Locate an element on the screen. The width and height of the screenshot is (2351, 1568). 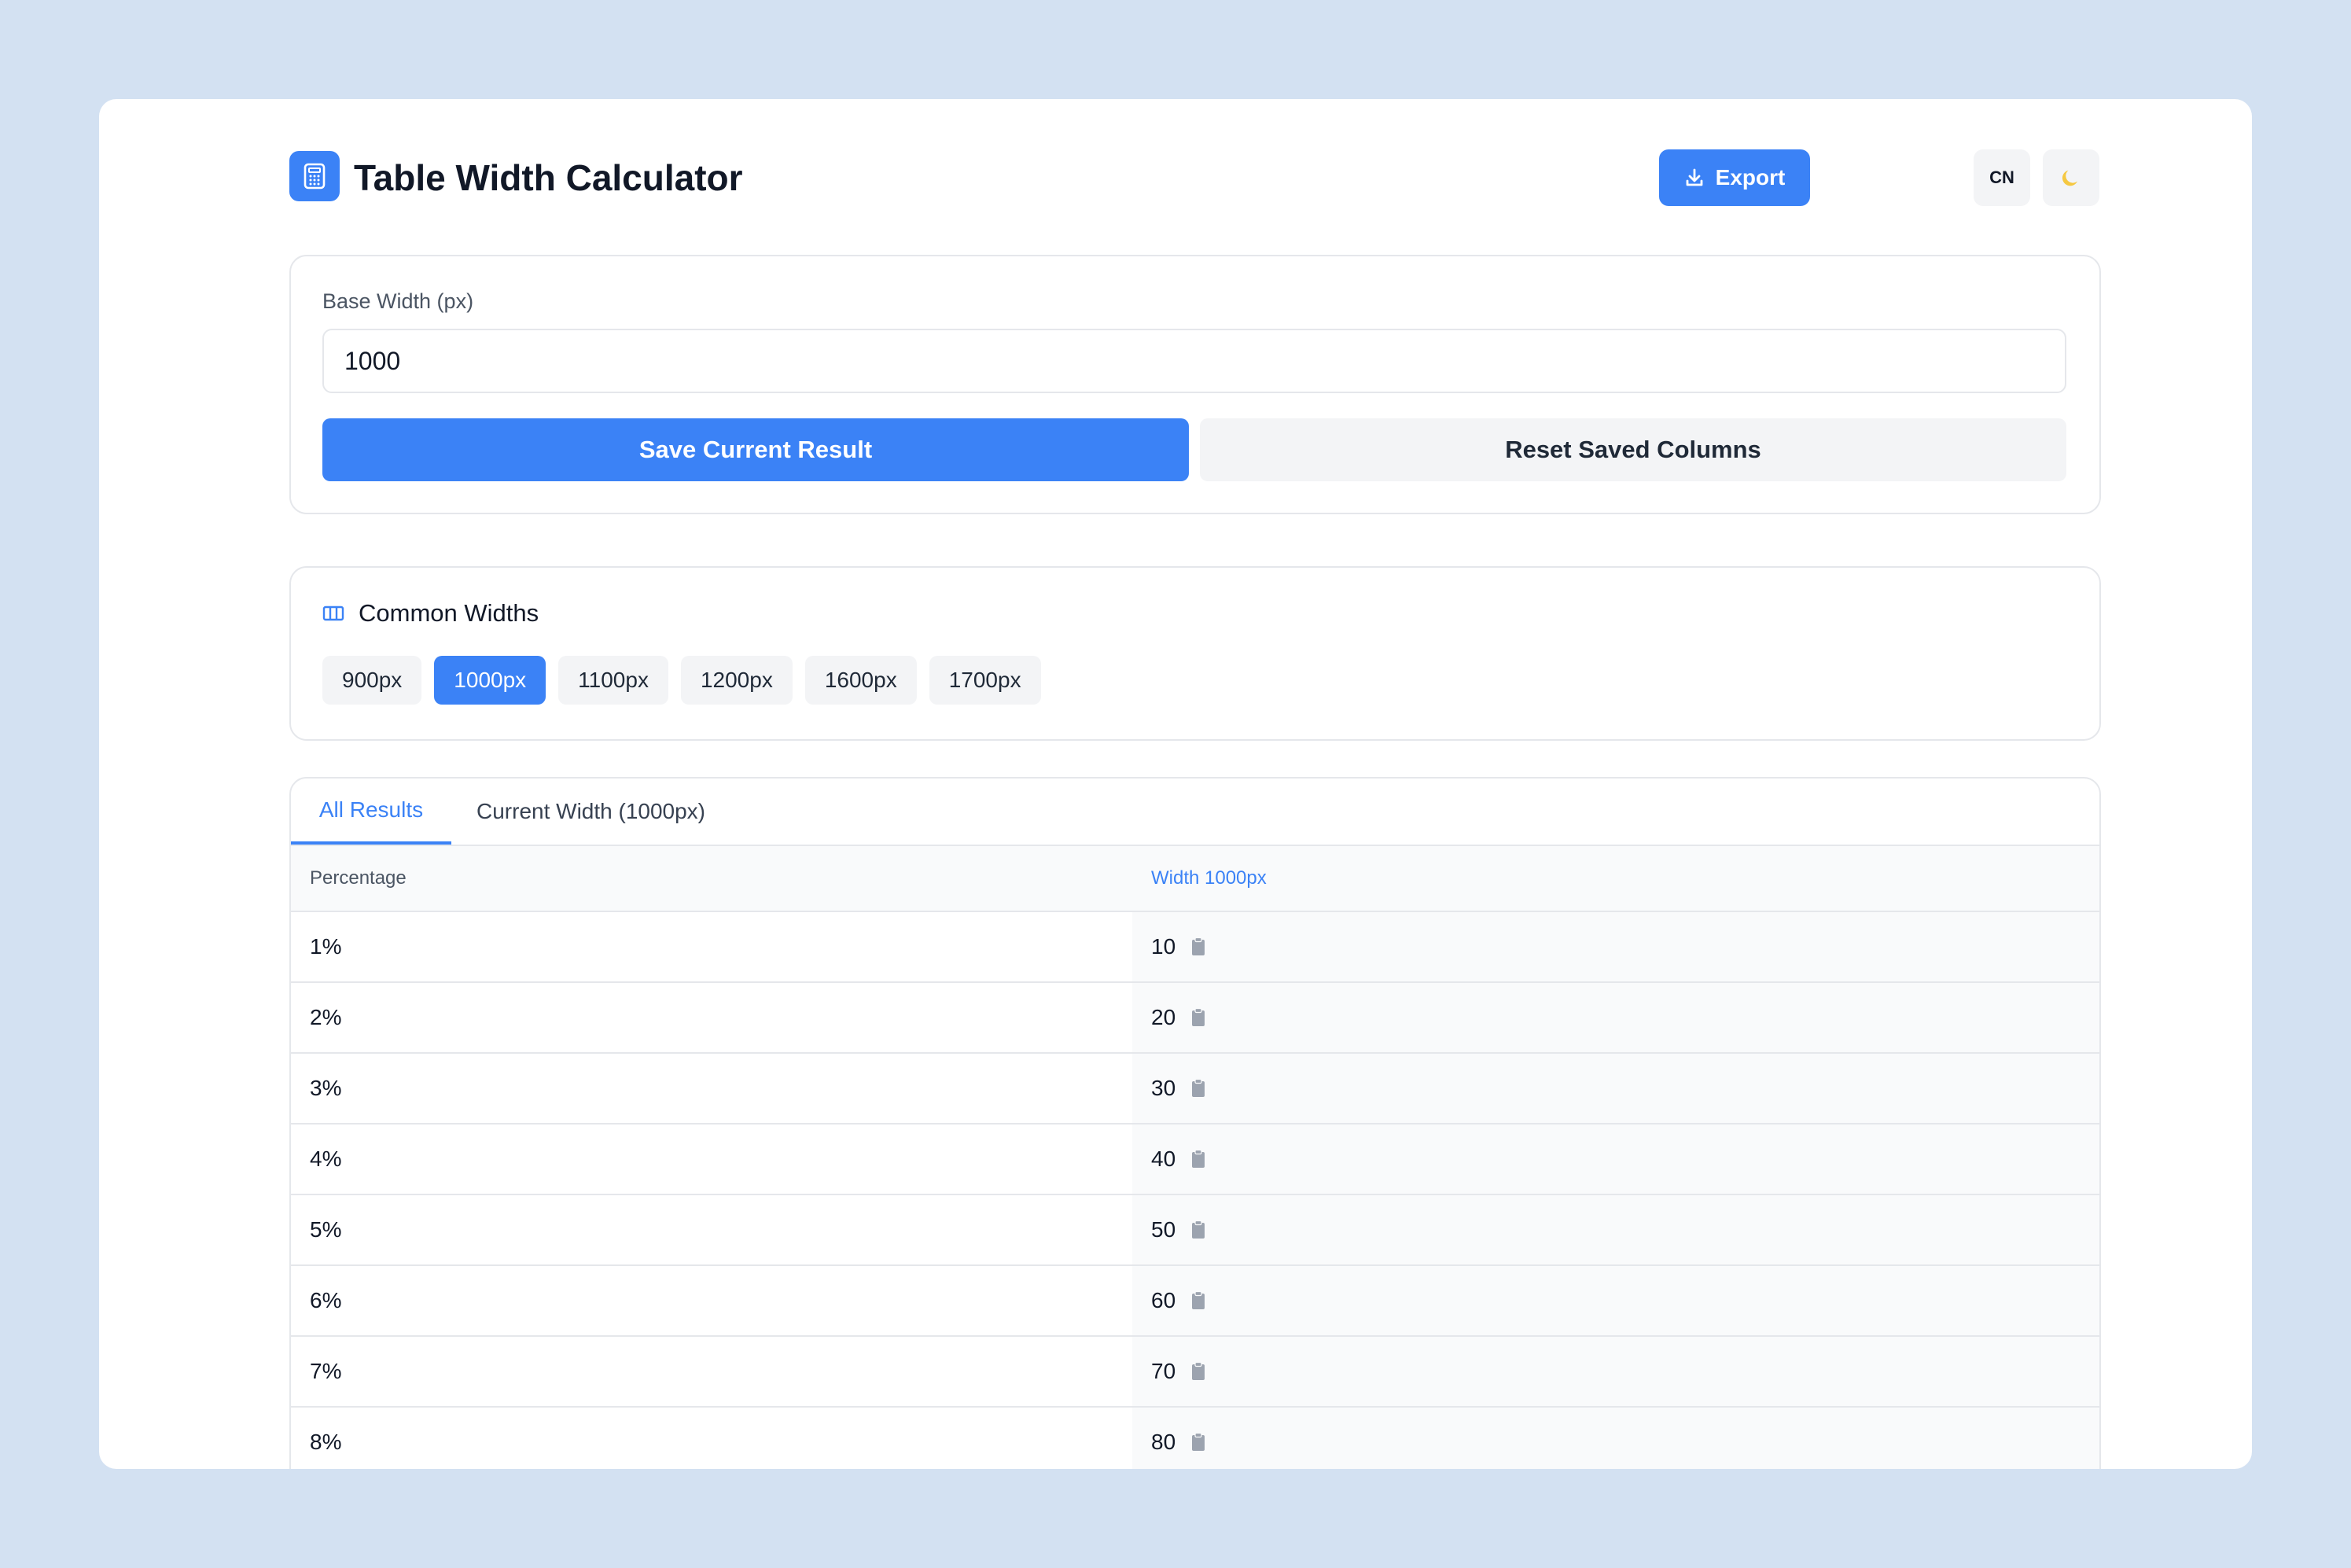
language-toggle-button: CN is located at coordinates (2002, 177).